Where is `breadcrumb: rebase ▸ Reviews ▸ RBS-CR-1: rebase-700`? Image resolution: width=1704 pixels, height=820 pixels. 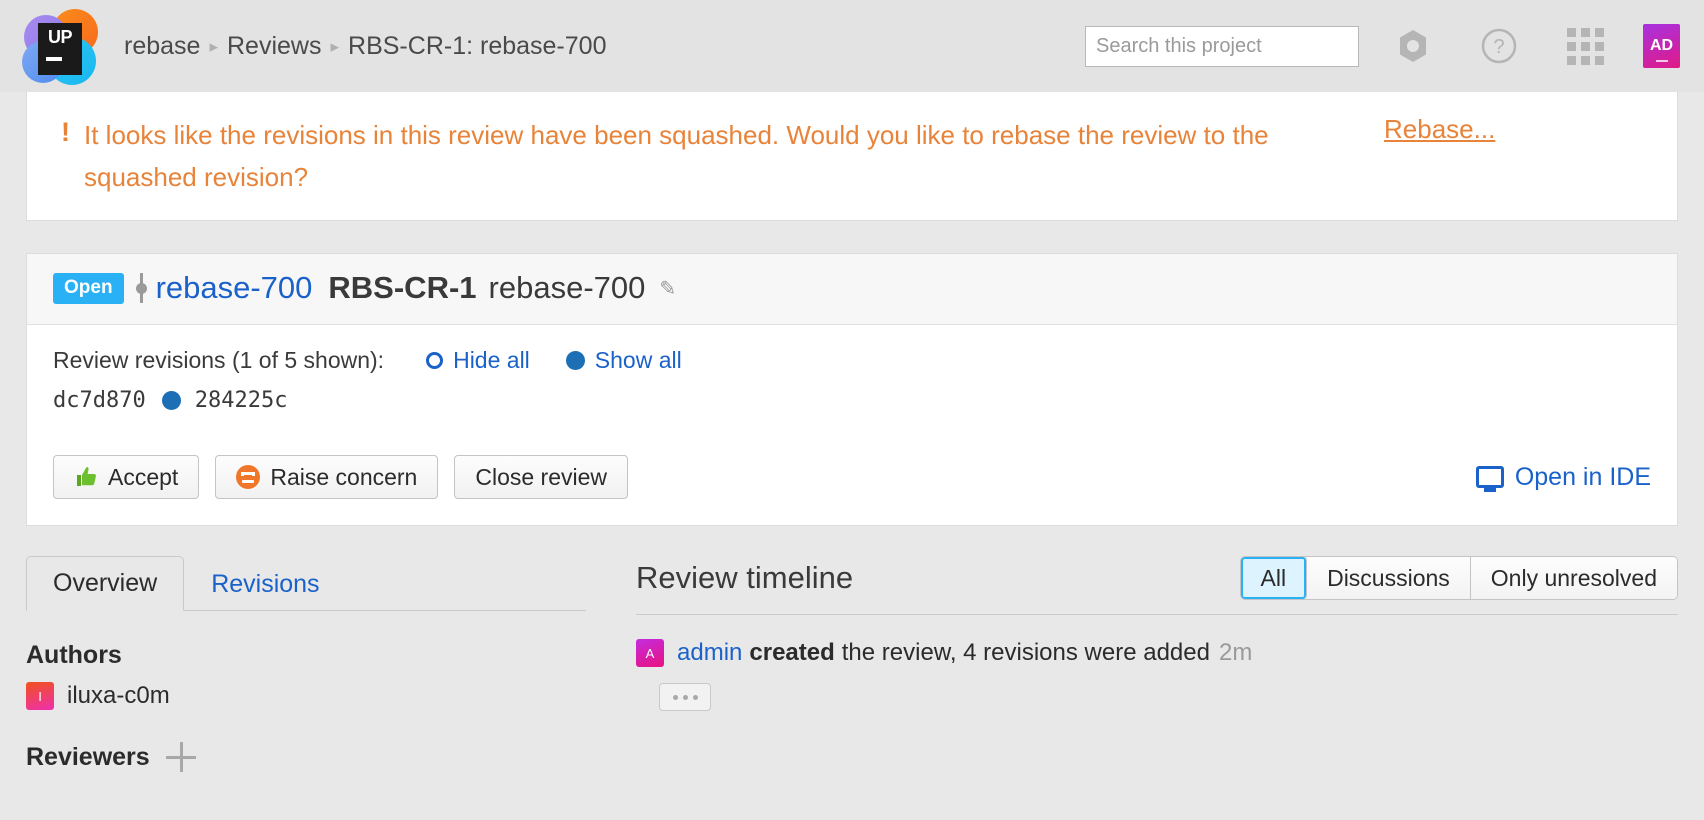 breadcrumb: rebase ▸ Reviews ▸ RBS-CR-1: rebase-700 is located at coordinates (365, 46).